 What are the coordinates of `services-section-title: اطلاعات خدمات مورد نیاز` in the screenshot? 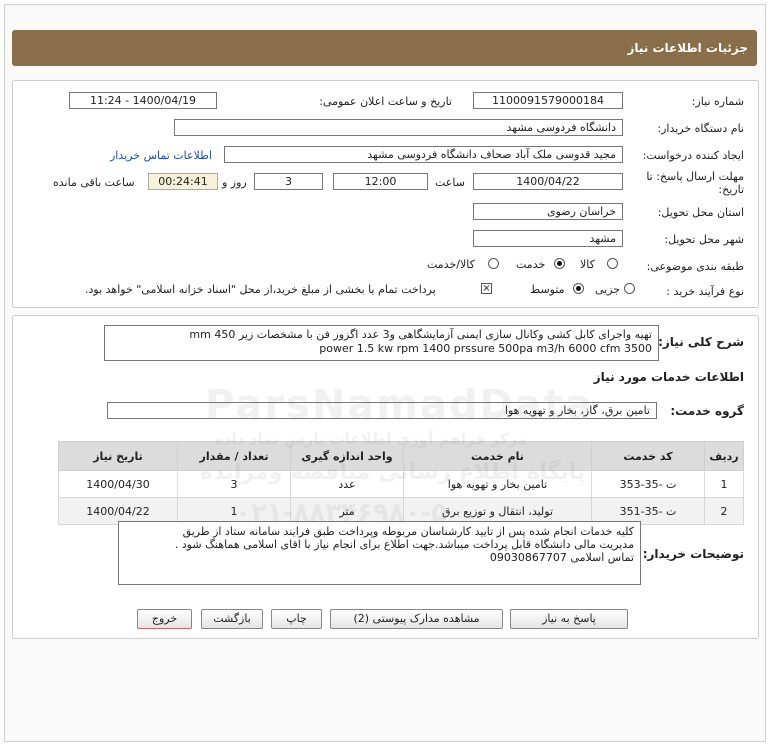 It's located at (668, 377).